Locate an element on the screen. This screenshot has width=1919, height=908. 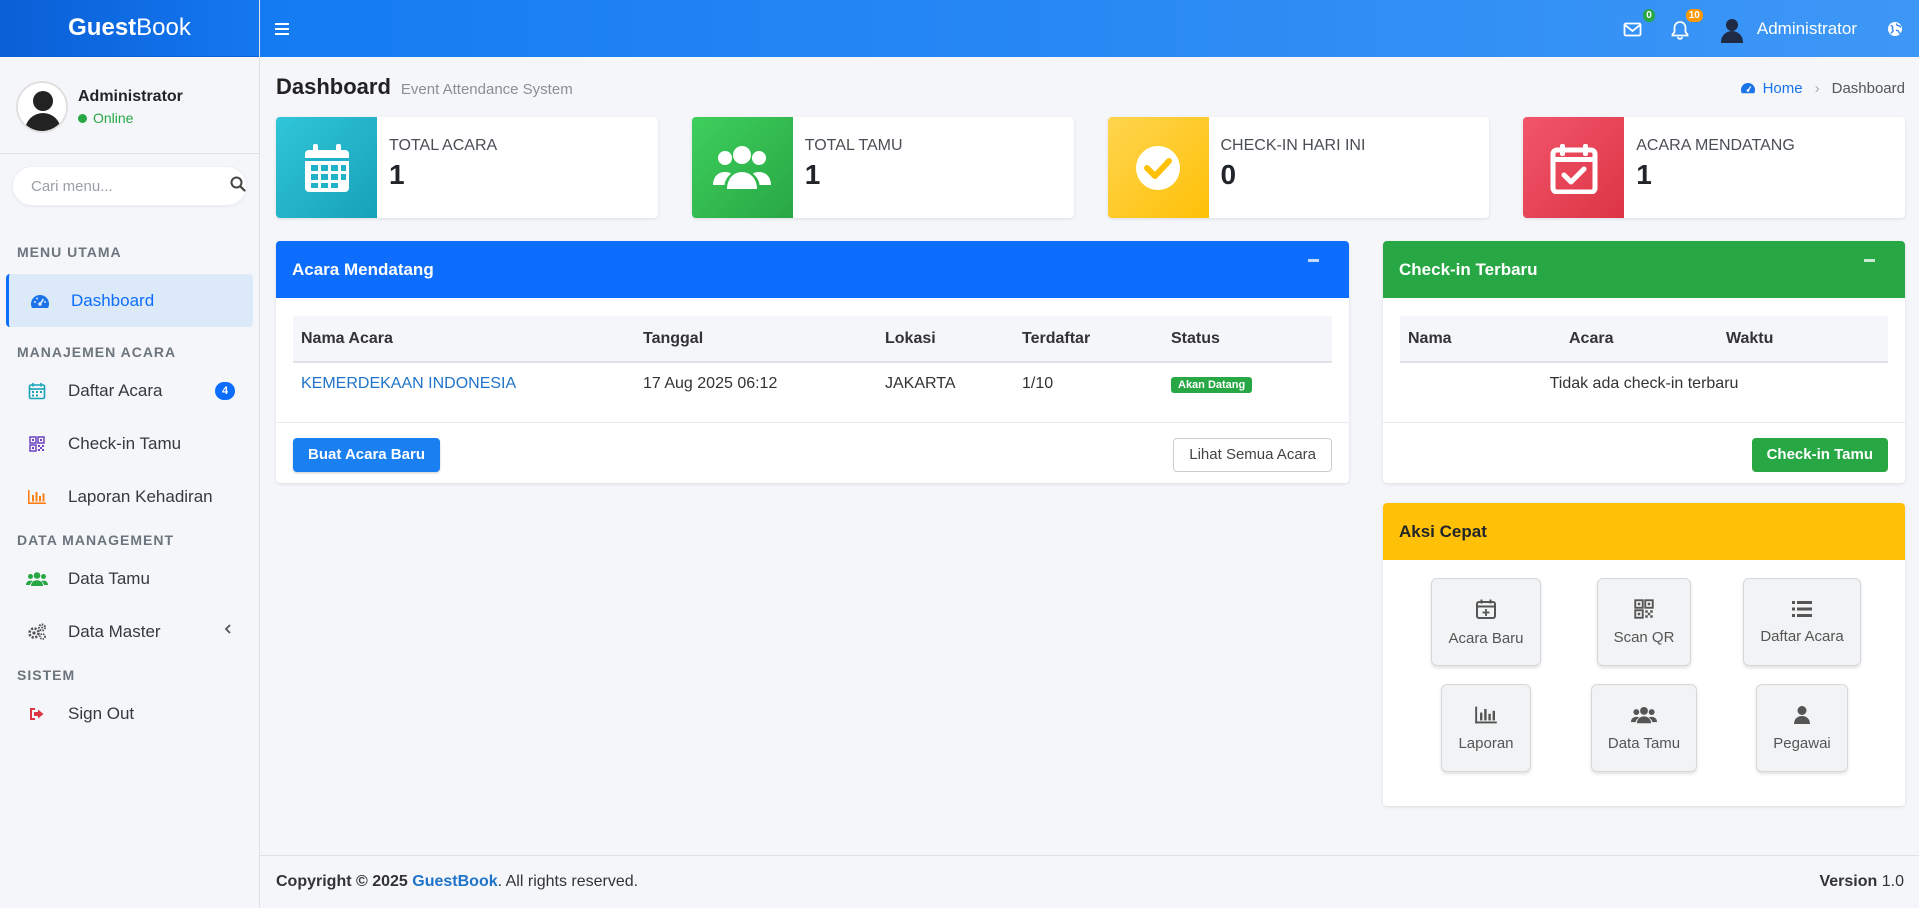
checkin-guest-button: Check-in Tamu is located at coordinates (1819, 454).